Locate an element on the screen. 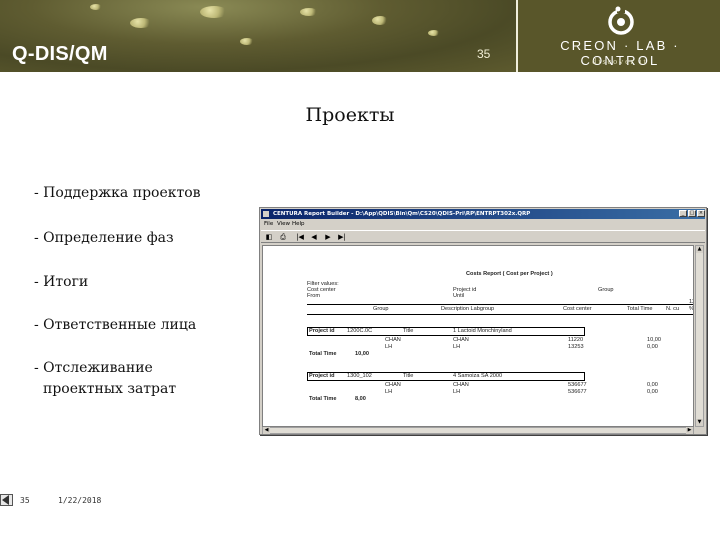  report-title: Costs Report ( Cost per Project ) is located at coordinates (509, 274).